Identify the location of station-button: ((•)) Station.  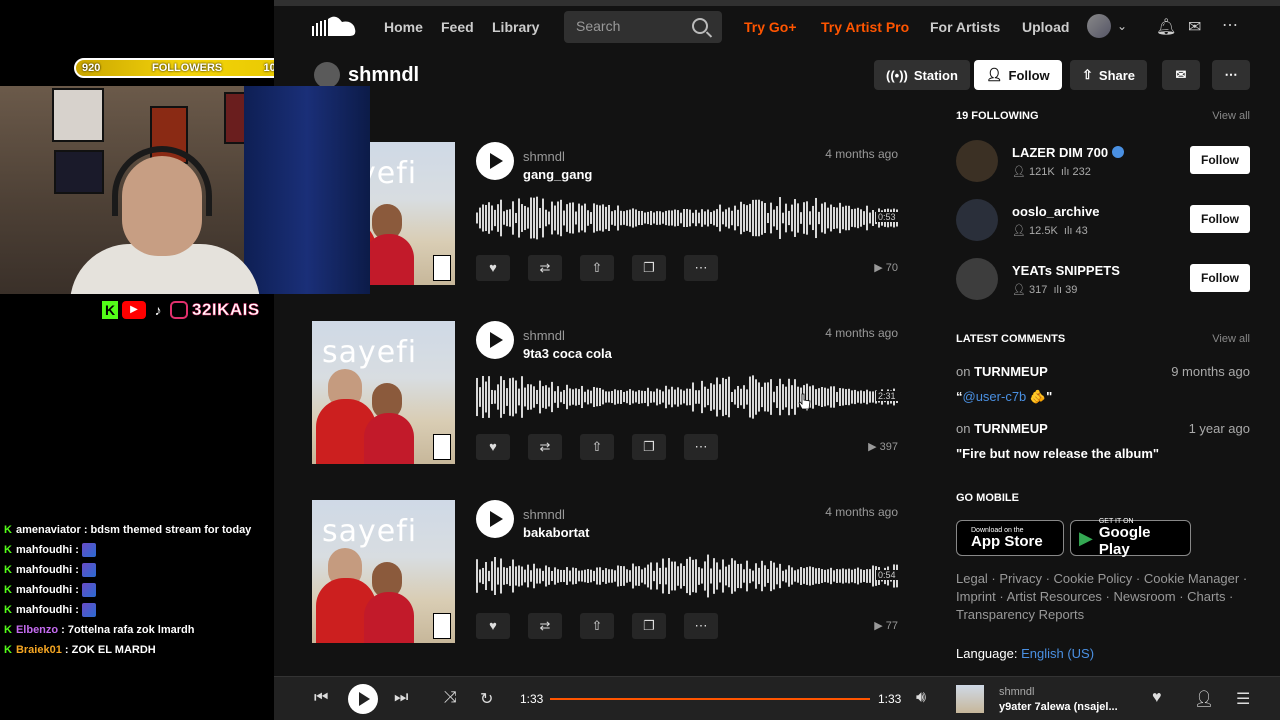
(922, 75).